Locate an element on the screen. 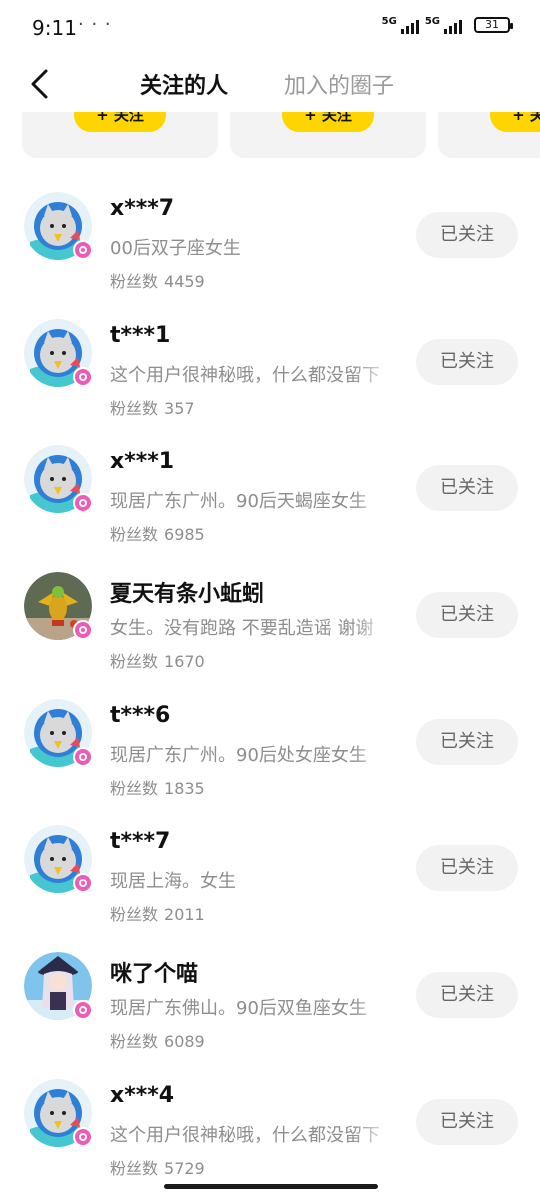  tab-circles: 加入的圈子 is located at coordinates (339, 84).